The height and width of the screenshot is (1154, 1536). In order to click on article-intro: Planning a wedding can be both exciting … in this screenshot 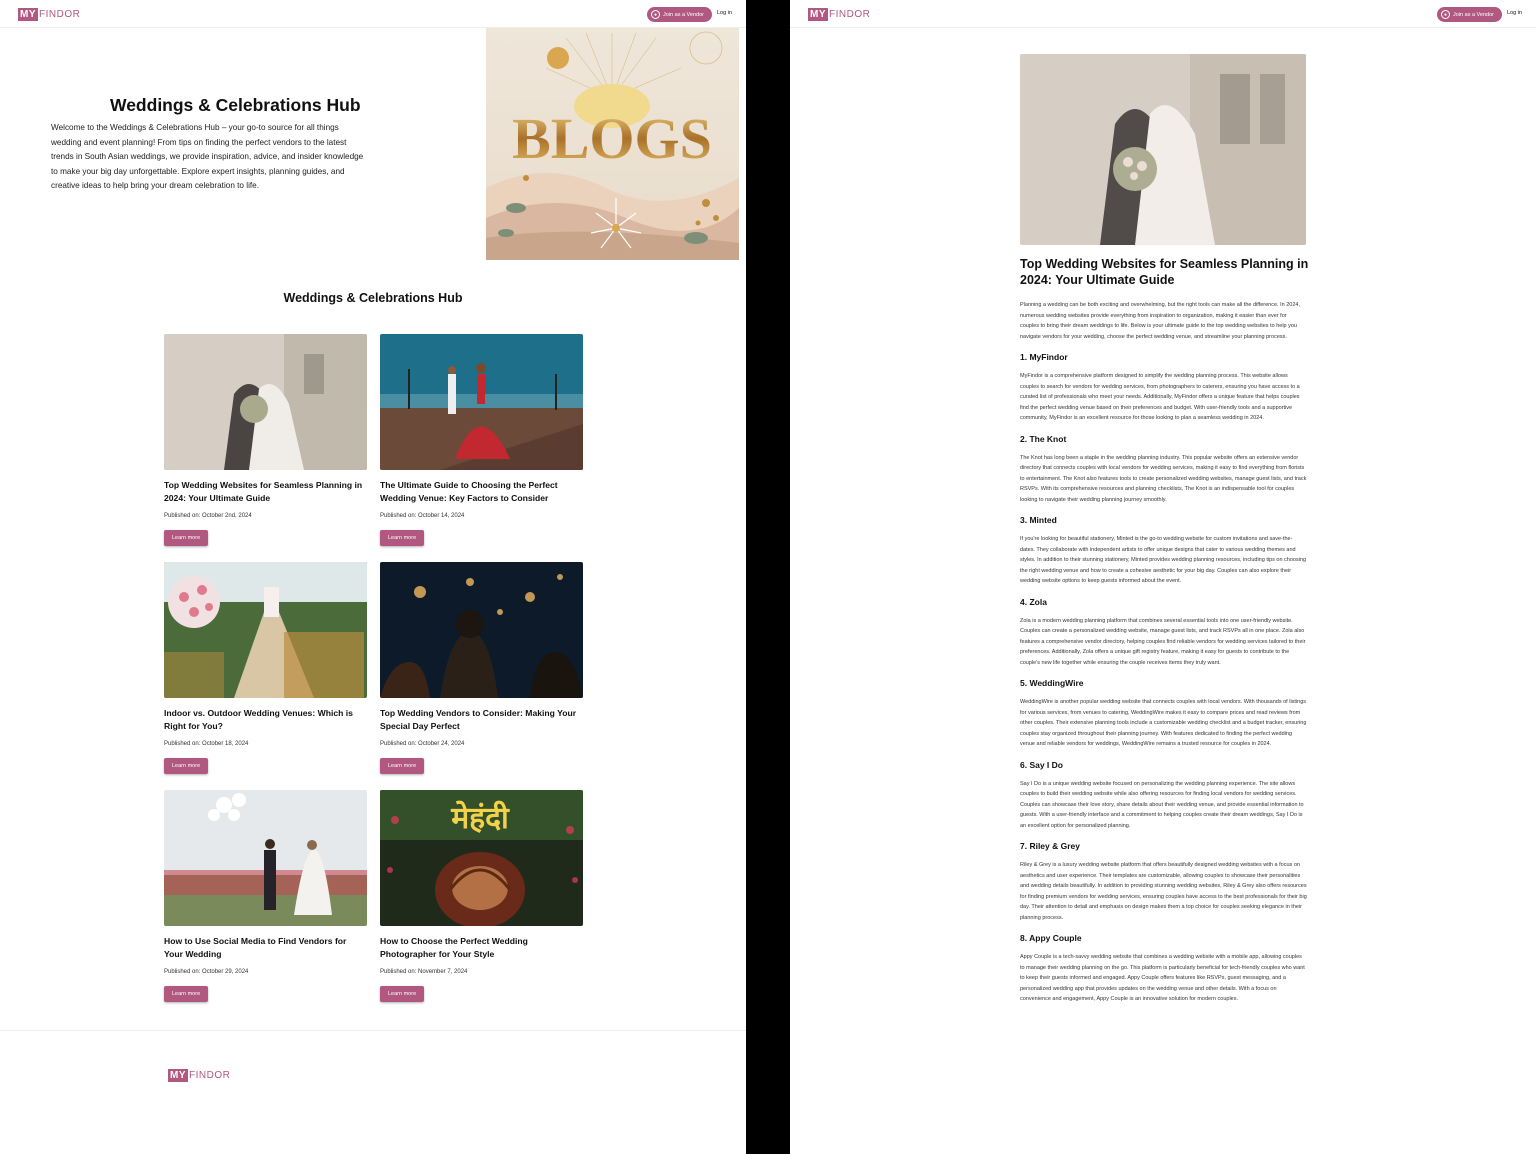, I will do `click(1160, 321)`.